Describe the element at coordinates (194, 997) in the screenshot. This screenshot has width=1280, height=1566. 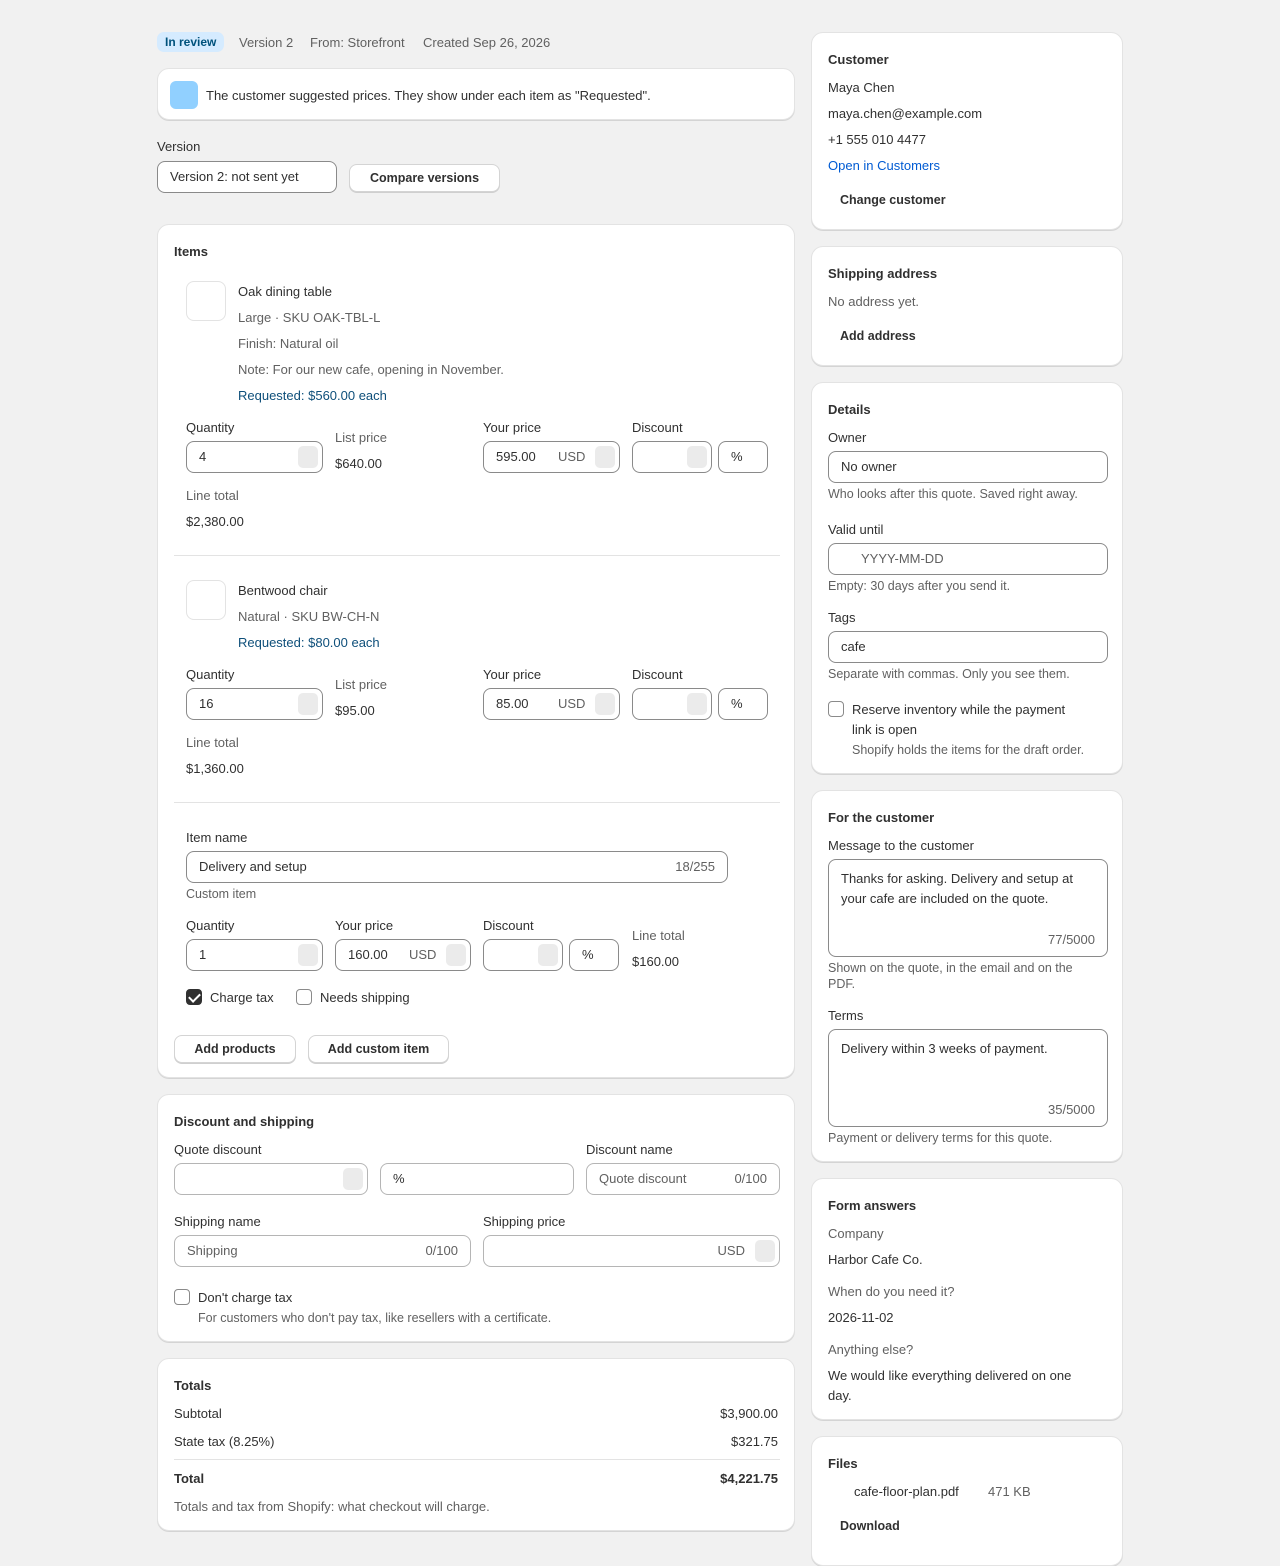
I see `charge-tax-checkbox` at that location.